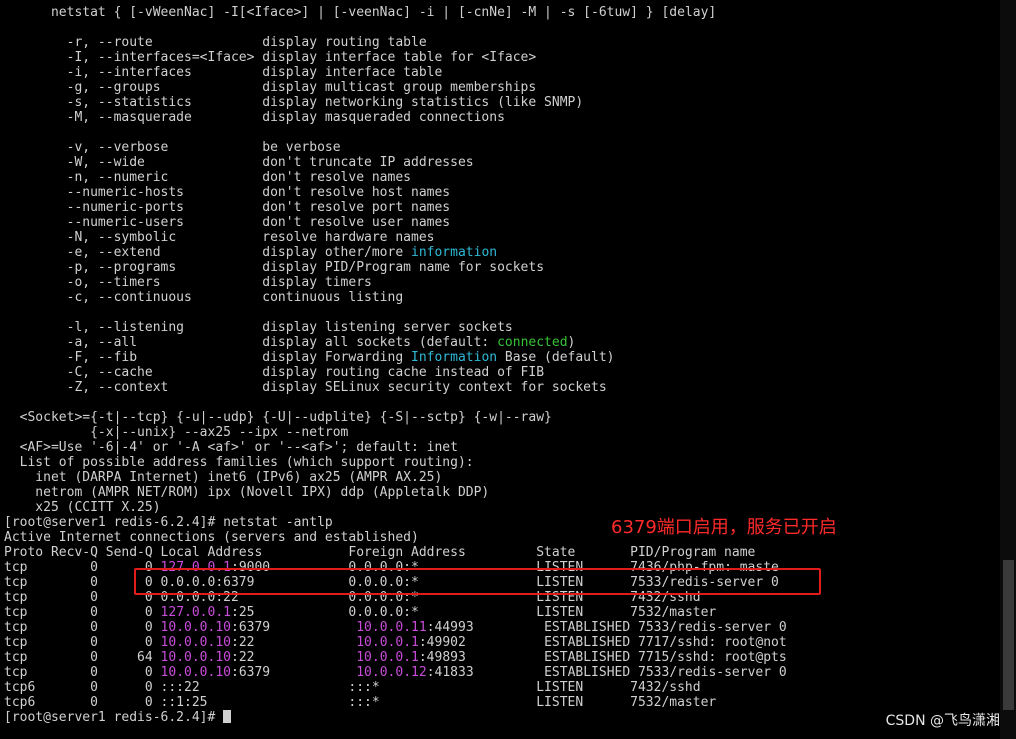  I want to click on cursor-block, so click(227, 716).